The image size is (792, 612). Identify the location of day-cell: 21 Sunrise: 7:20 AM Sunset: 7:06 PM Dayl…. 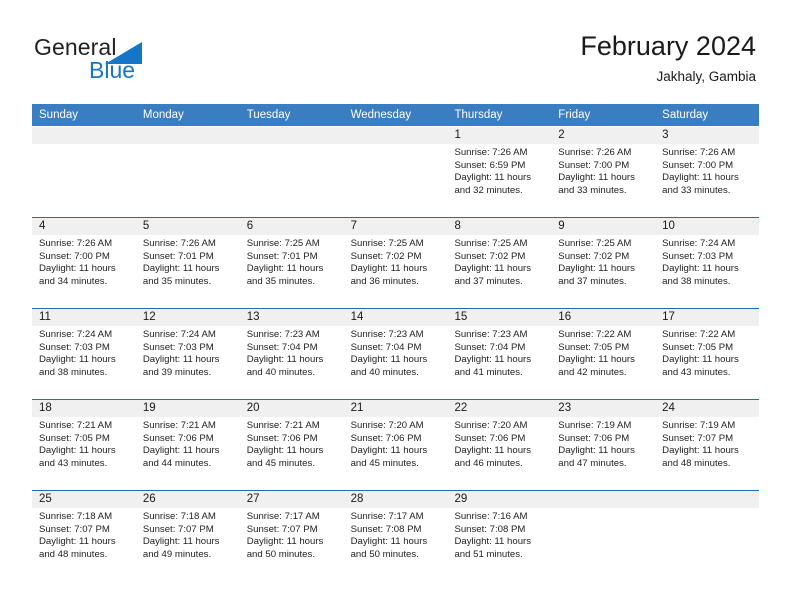
(396, 445).